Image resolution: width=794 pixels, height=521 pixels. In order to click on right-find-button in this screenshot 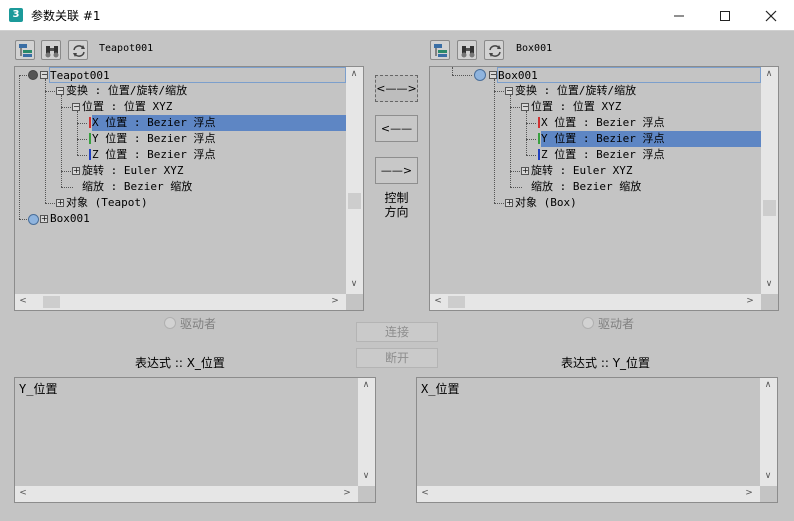, I will do `click(467, 50)`.